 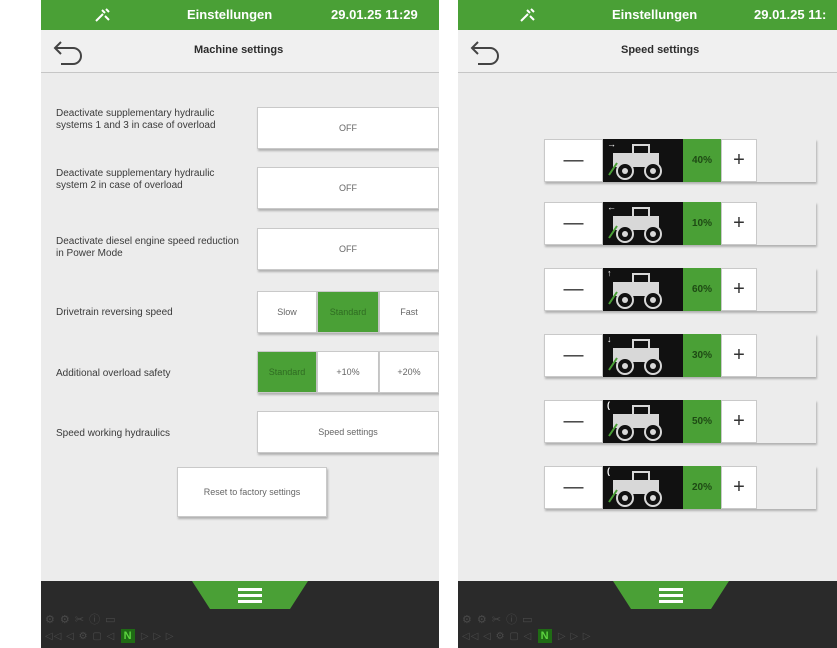 What do you see at coordinates (252, 492) in the screenshot?
I see `reset-factory-button: Reset to factory settings` at bounding box center [252, 492].